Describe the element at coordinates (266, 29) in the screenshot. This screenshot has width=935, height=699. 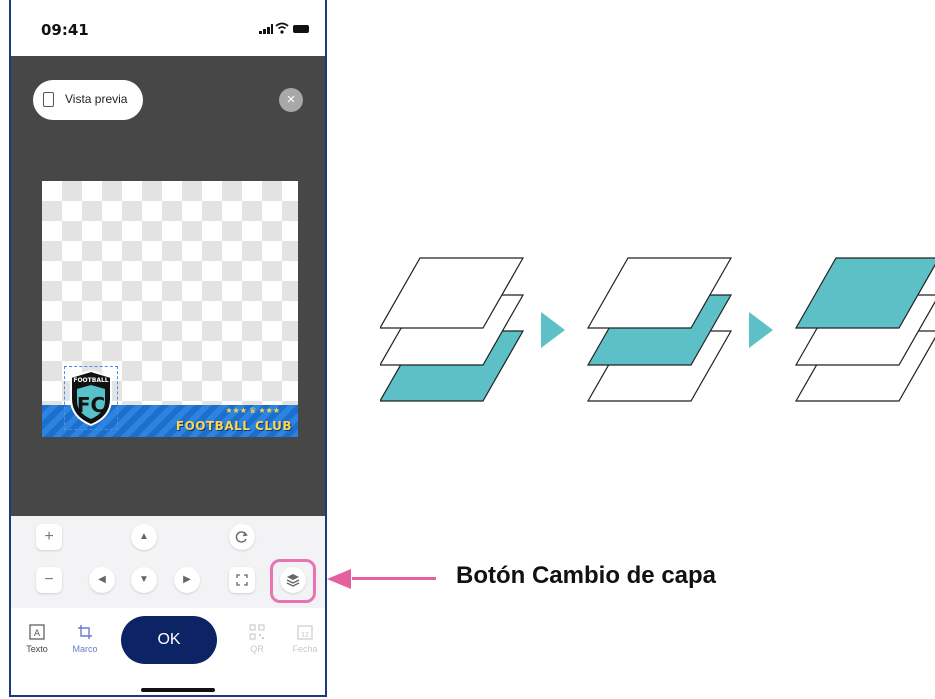
I see `signal-icon` at that location.